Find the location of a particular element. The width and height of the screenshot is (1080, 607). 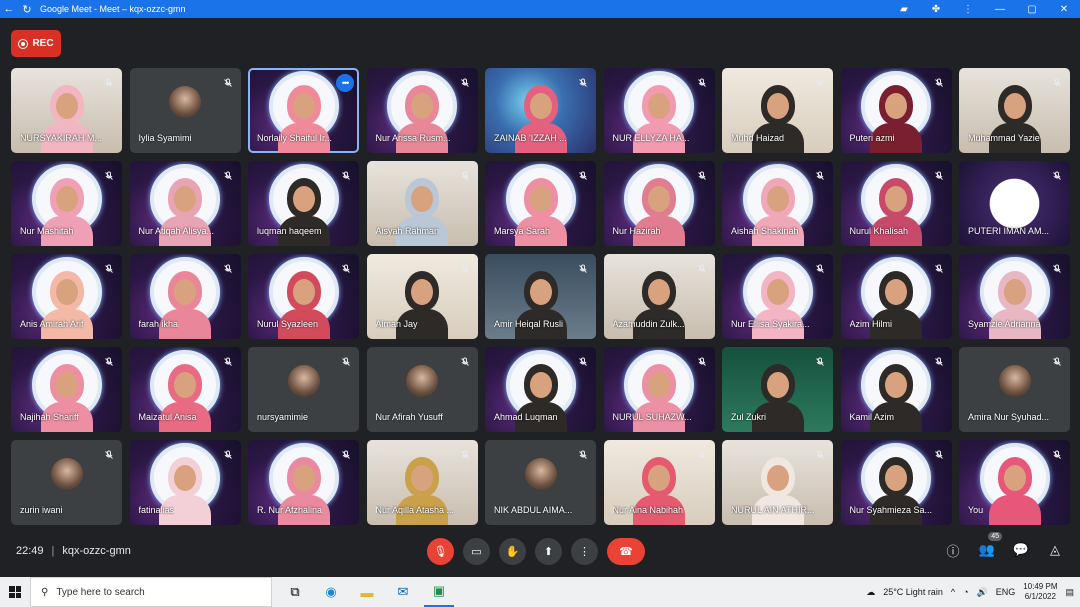

file-explorer-icon: ▬ is located at coordinates (367, 592).